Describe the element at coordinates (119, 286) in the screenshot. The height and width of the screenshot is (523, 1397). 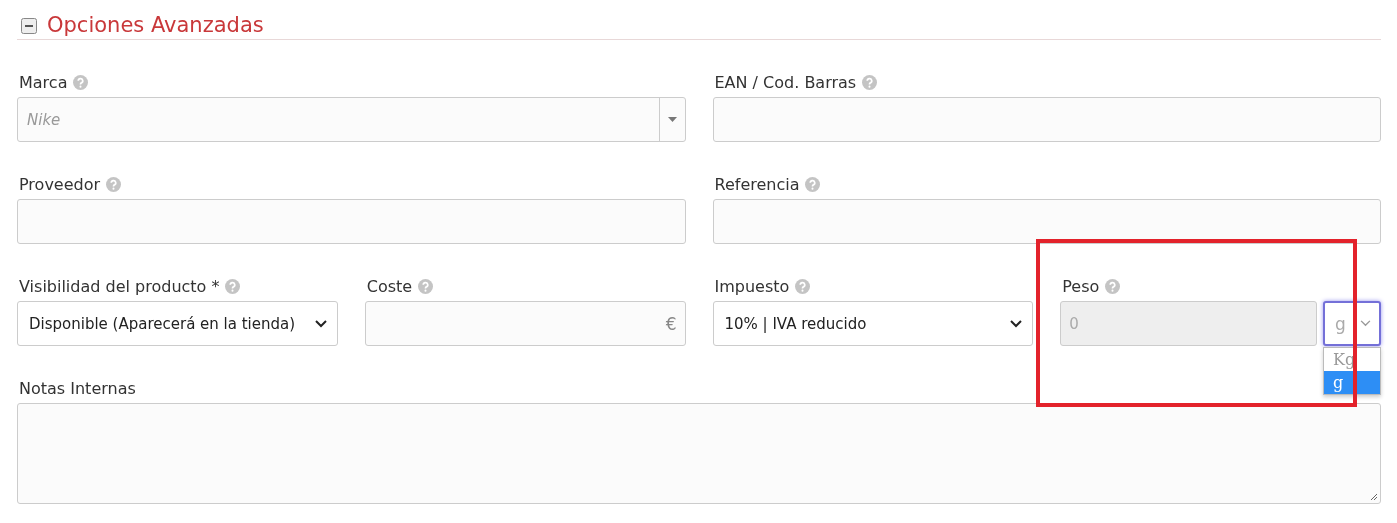
I see `field-label: Visibilidad del producto *` at that location.